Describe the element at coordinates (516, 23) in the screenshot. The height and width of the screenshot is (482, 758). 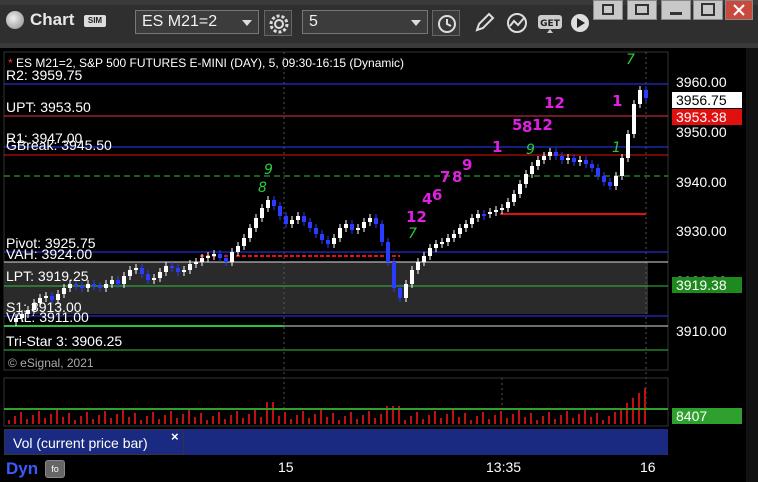
I see `study-button` at that location.